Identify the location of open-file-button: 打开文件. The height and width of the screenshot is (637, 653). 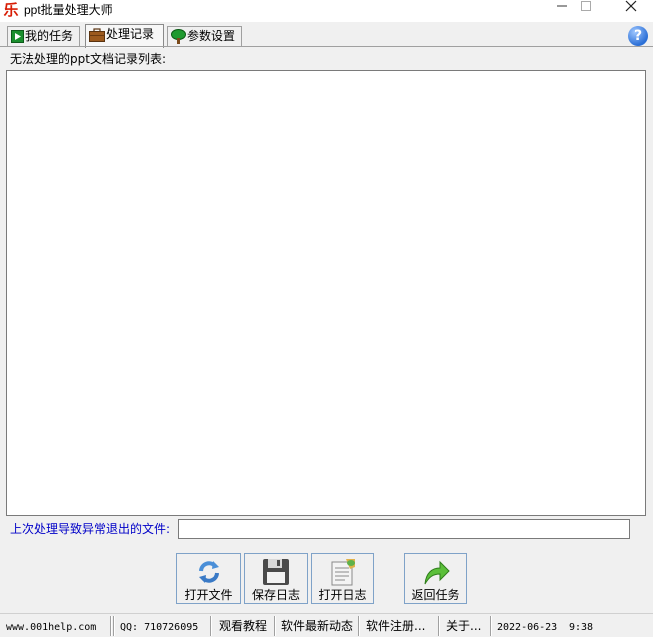
(208, 578).